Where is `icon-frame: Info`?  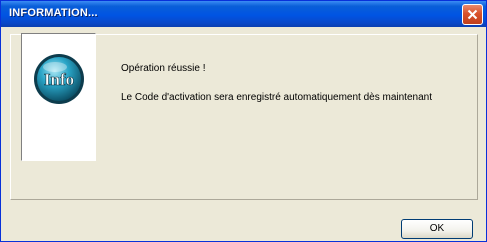
icon-frame: Info is located at coordinates (58, 97).